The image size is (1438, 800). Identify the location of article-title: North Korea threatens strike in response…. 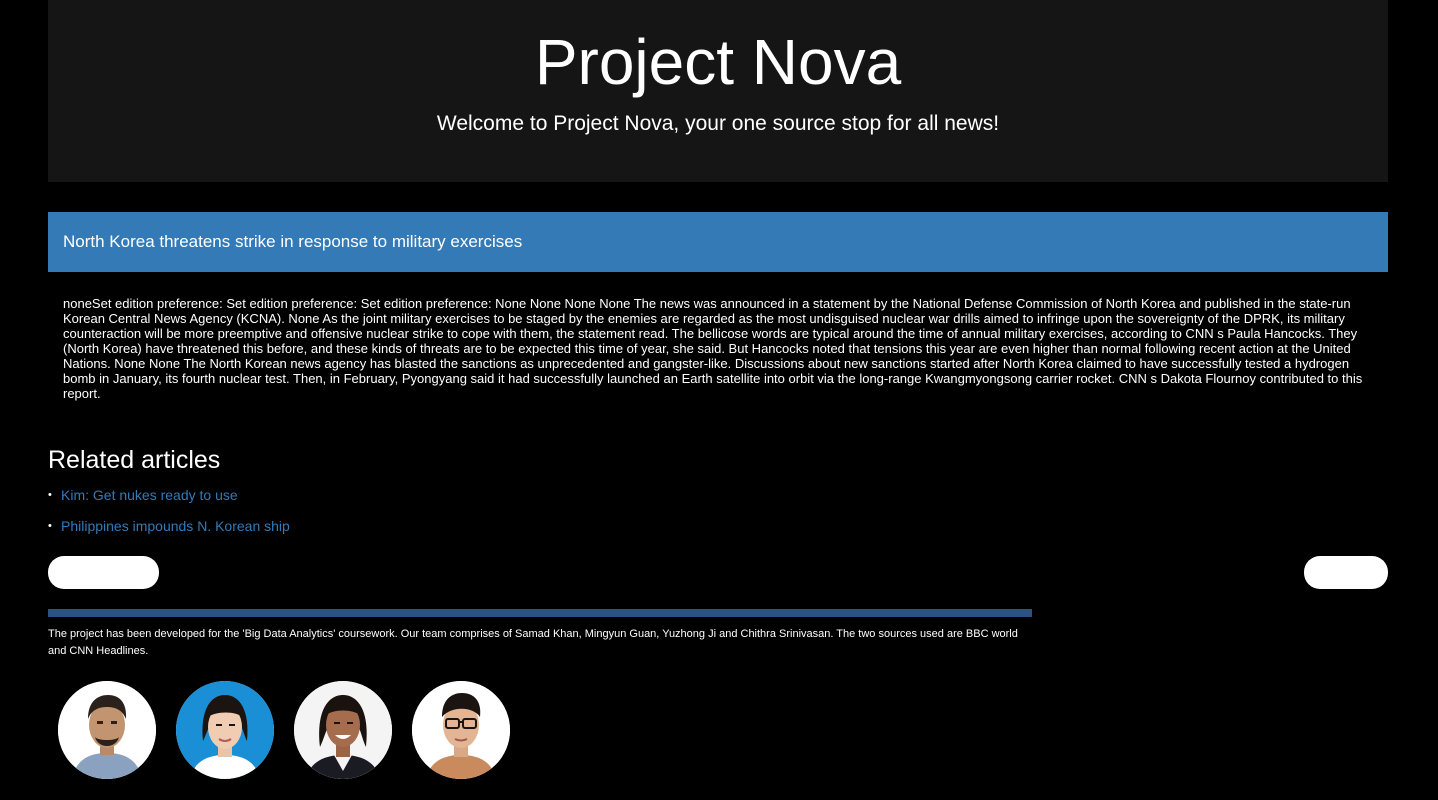
(293, 241).